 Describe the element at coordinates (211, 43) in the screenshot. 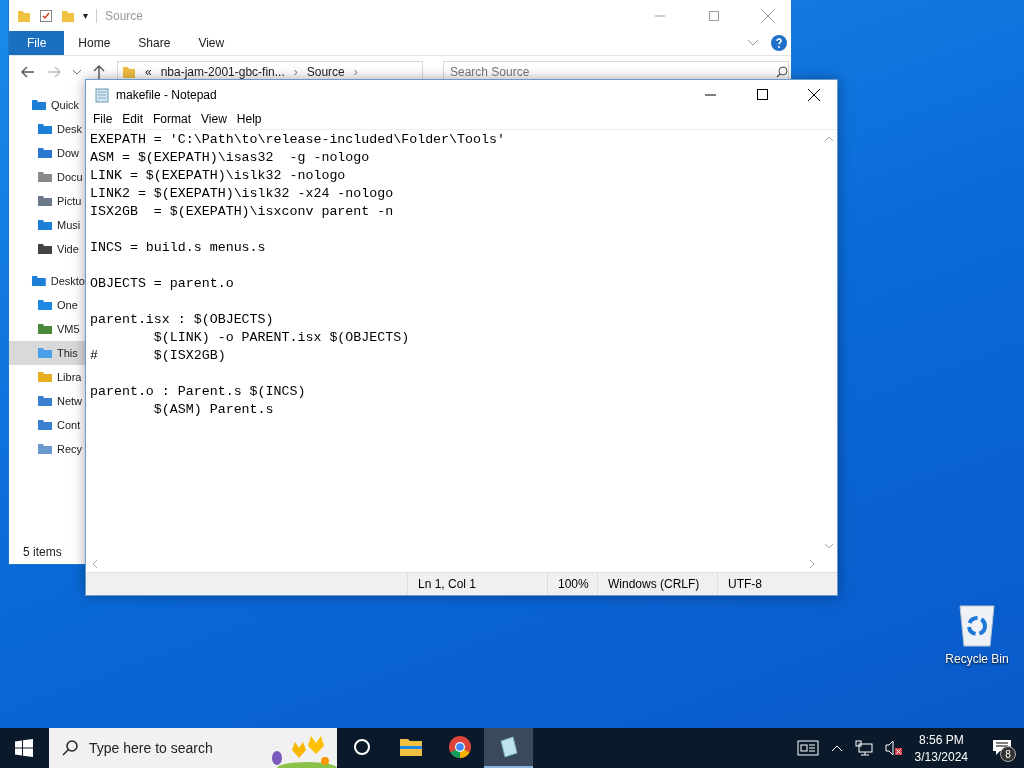

I see `ribbon-tab: View` at that location.